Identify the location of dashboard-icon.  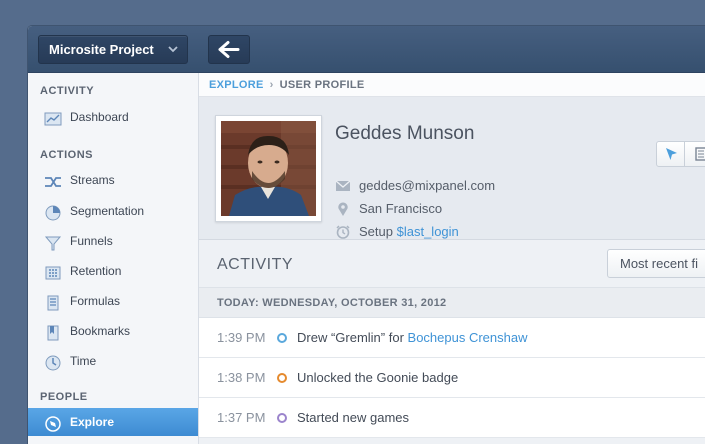
(53, 117).